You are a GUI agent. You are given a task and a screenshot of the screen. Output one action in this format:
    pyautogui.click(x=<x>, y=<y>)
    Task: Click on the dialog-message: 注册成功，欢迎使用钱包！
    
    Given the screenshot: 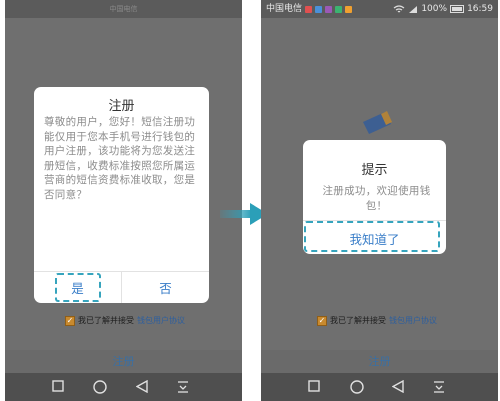 What is the action you would take?
    pyautogui.click(x=376, y=198)
    